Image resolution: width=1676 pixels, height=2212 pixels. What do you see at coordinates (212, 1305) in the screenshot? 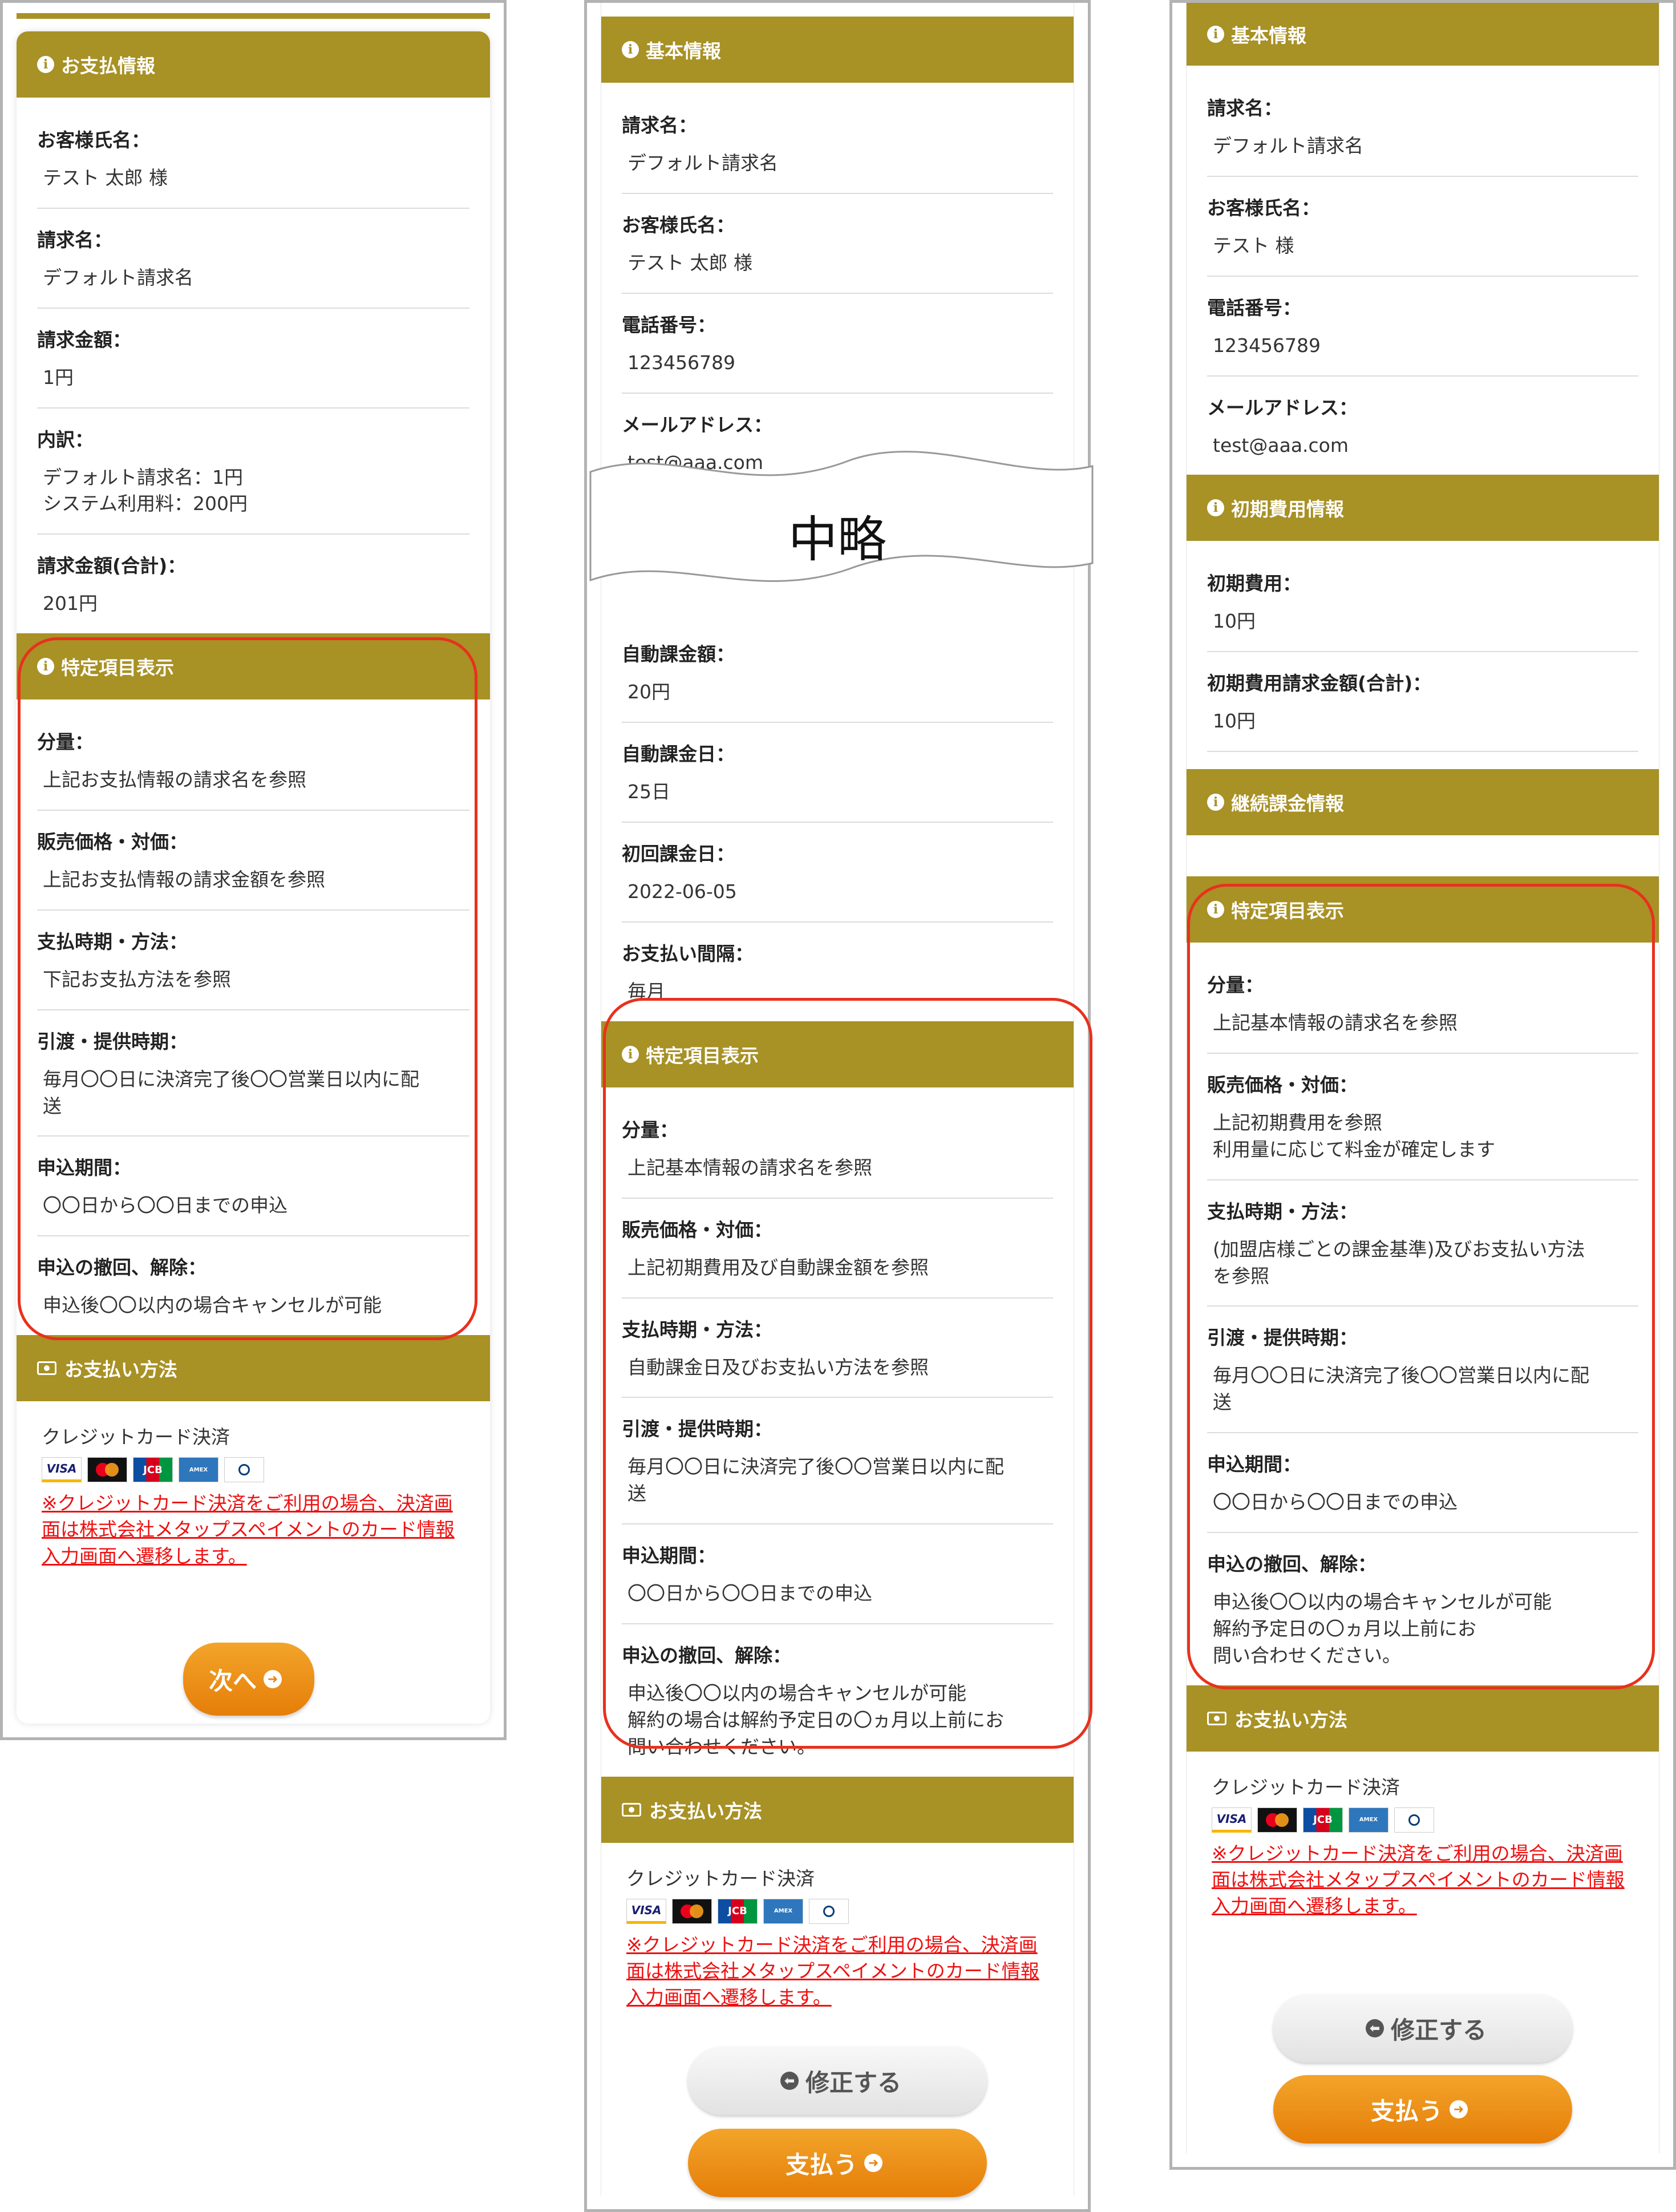
I see `field-value: 申込後〇〇以内の場合キャンセルが可能` at bounding box center [212, 1305].